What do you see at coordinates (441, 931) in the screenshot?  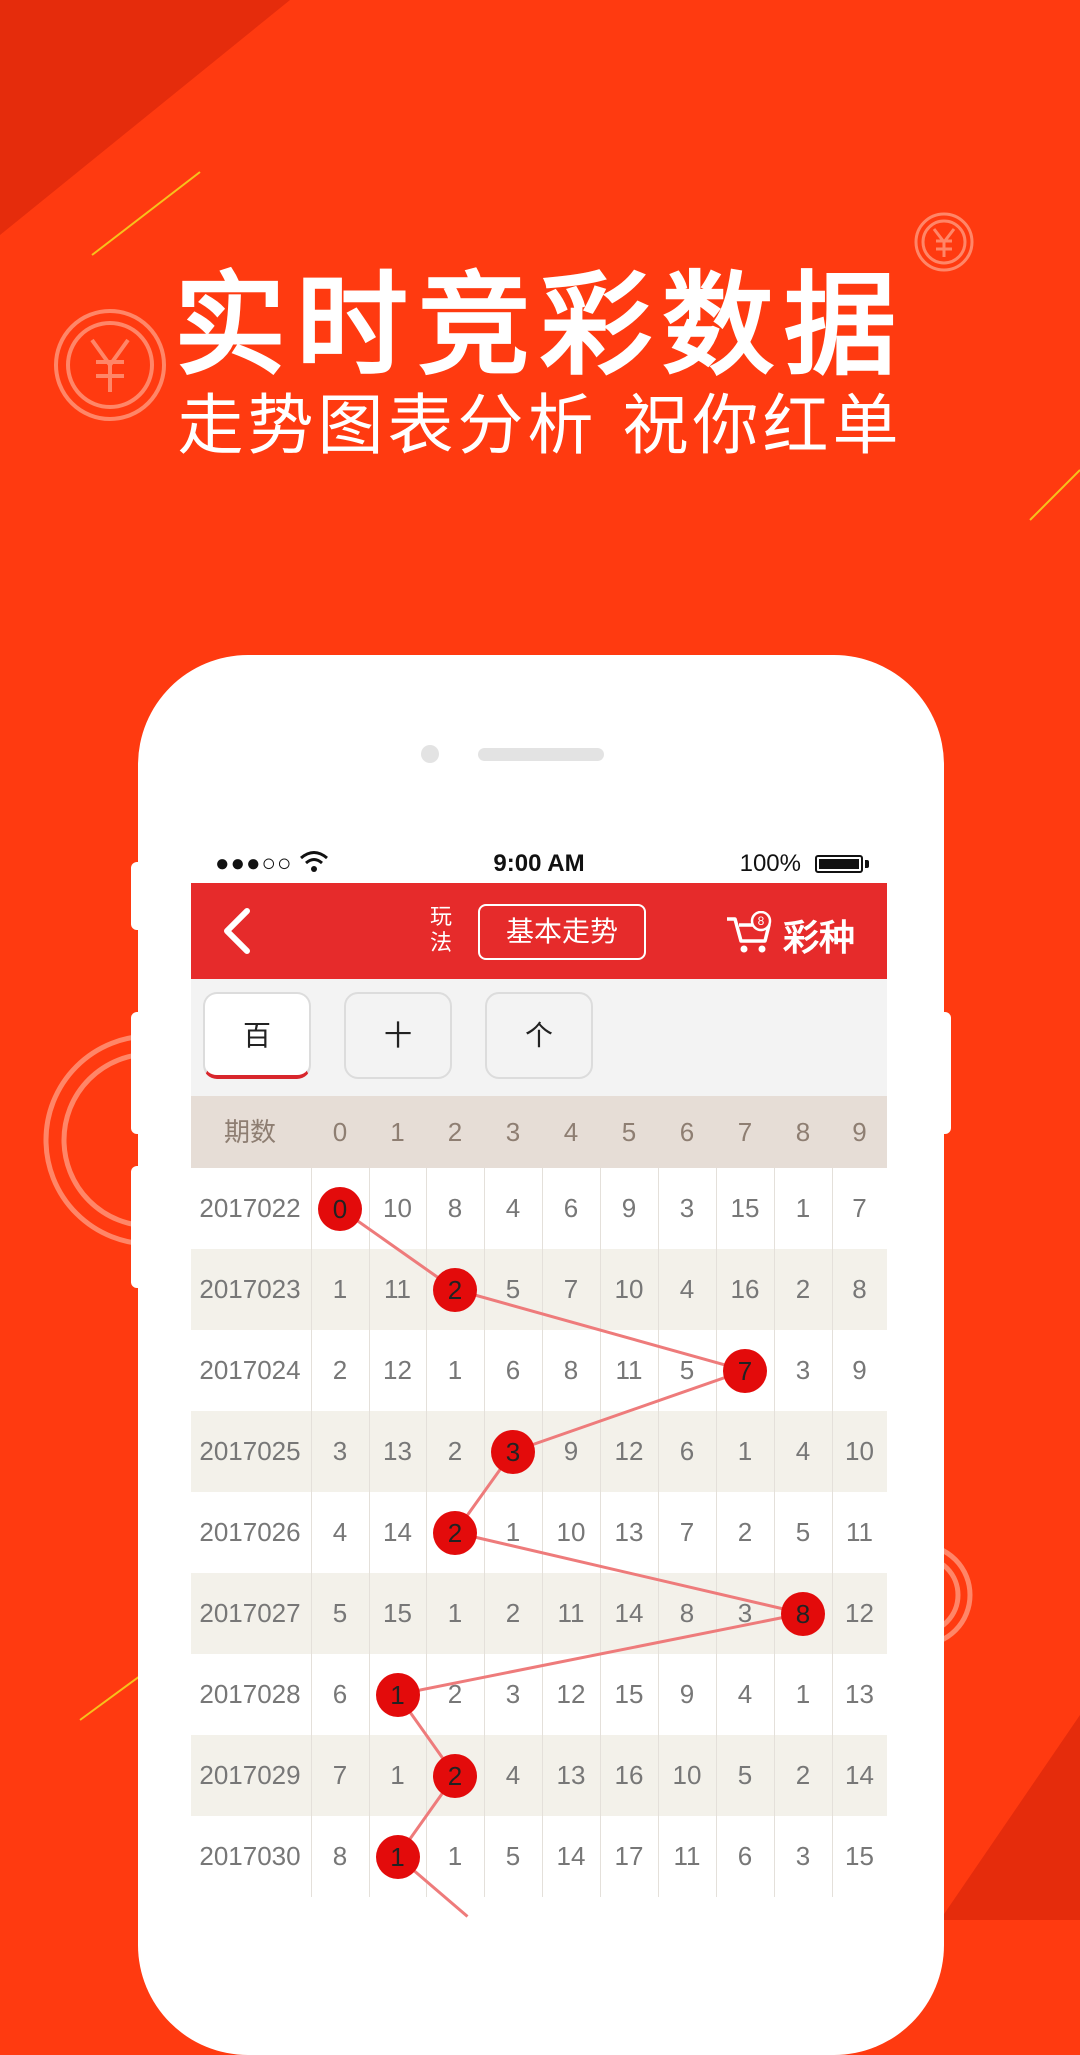 I see `play-method-label: 玩 法` at bounding box center [441, 931].